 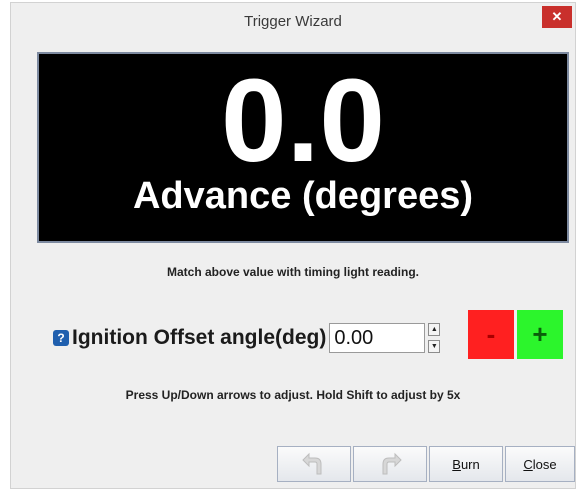 I want to click on increase-button: +, so click(x=540, y=334).